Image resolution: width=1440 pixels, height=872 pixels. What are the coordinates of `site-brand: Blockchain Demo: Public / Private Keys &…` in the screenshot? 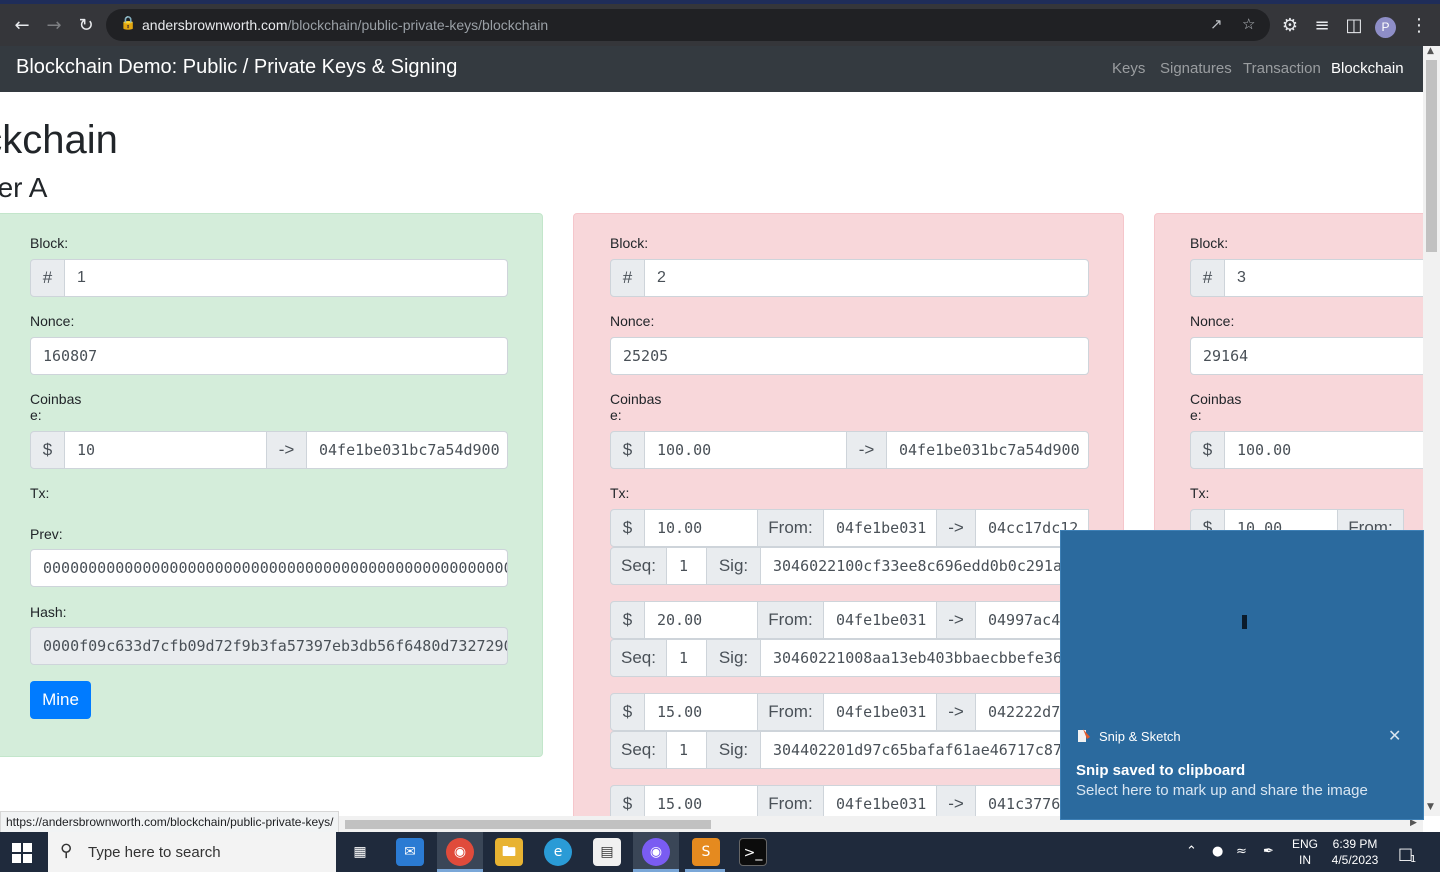 It's located at (236, 67).